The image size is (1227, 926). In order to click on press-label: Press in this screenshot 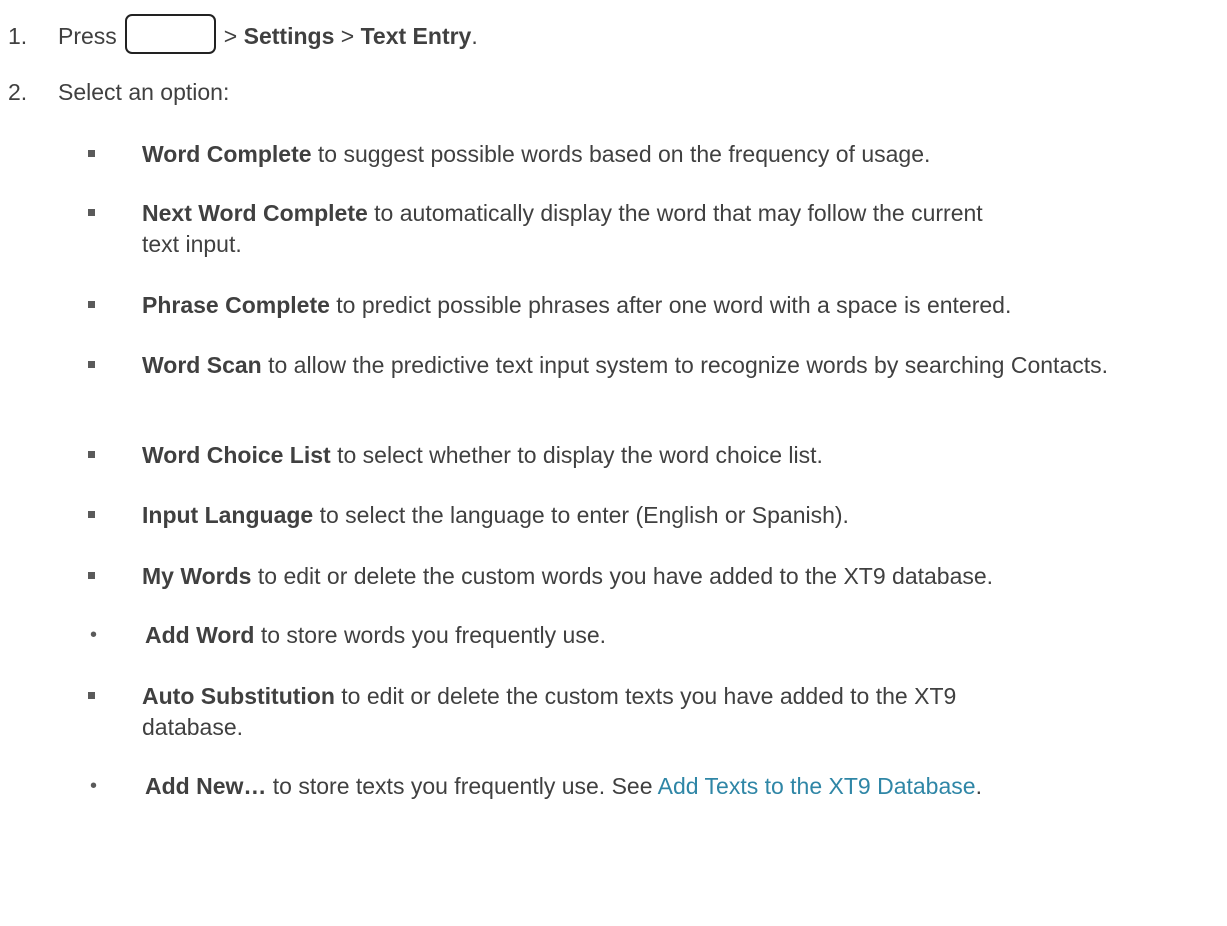, I will do `click(87, 36)`.